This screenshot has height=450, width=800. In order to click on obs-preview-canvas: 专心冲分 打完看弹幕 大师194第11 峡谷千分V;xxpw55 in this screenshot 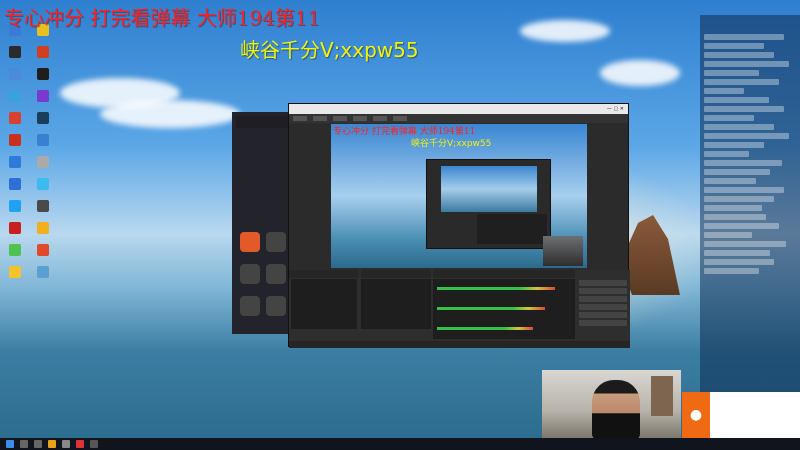, I will do `click(459, 196)`.